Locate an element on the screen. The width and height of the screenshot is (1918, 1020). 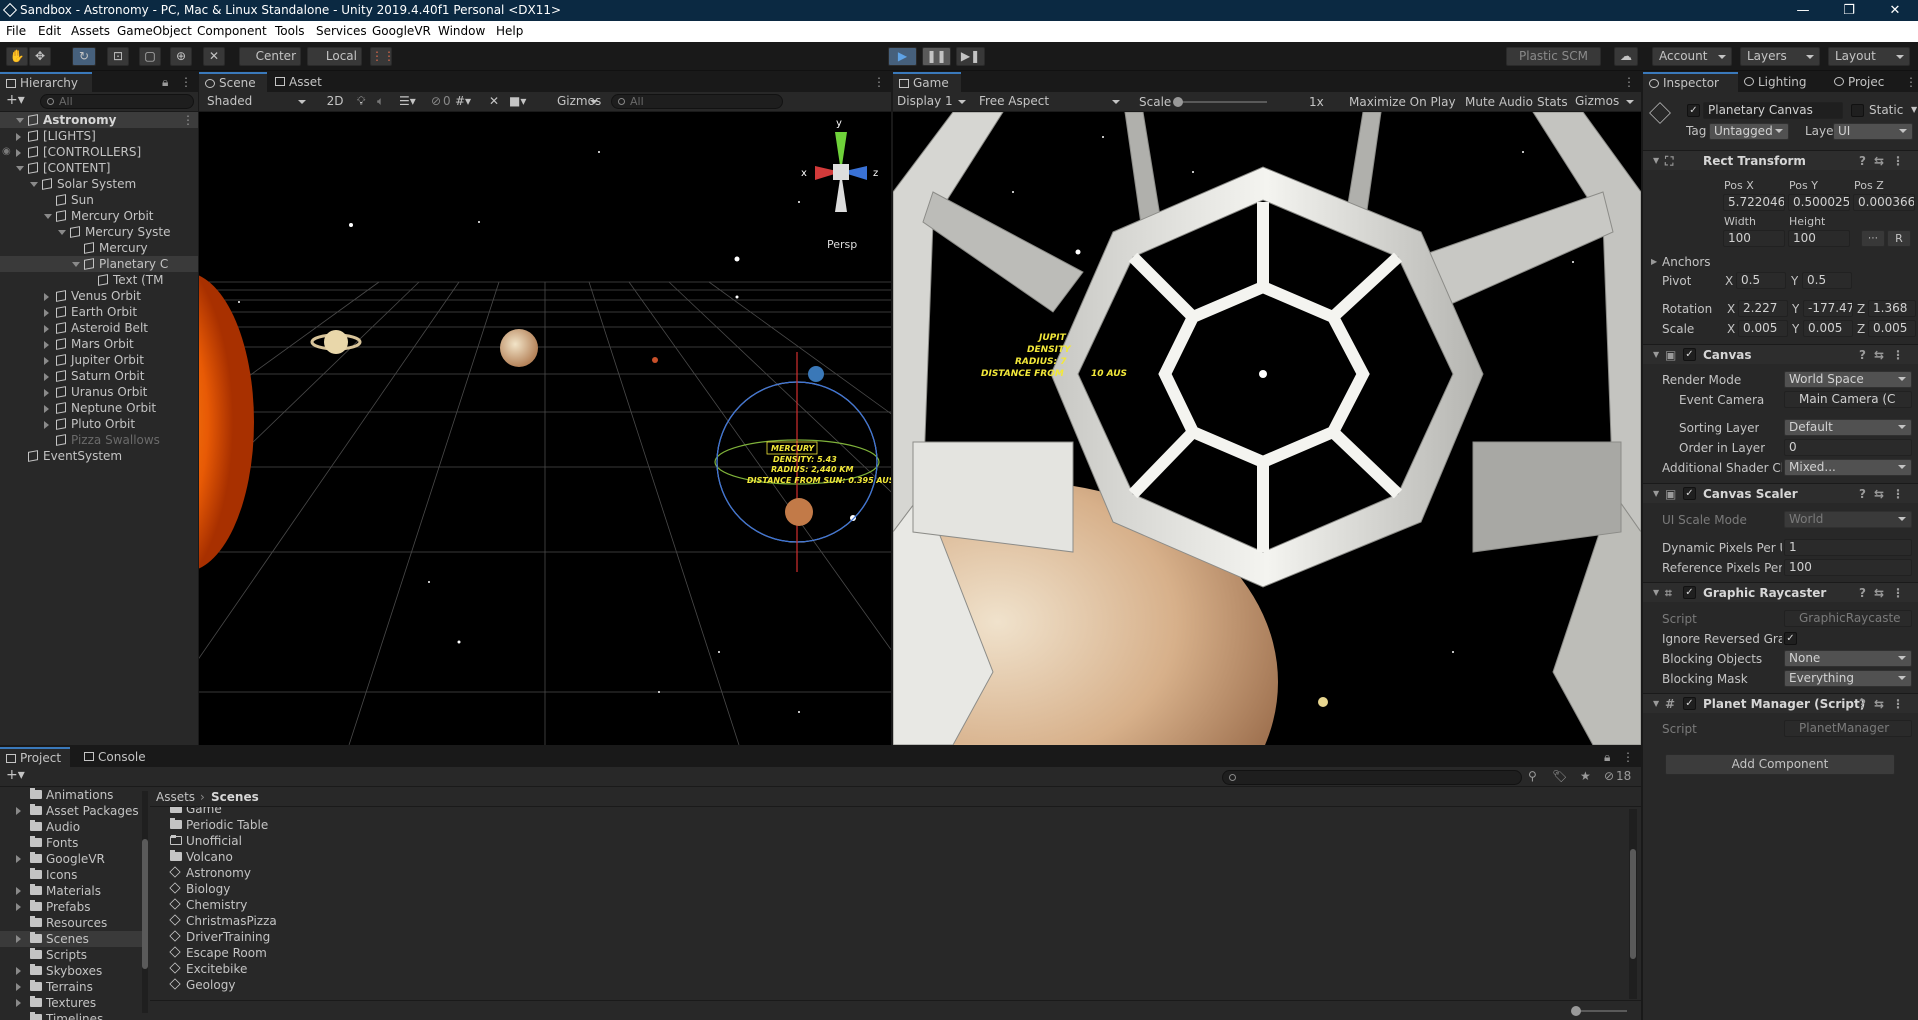
hierarchy-item: EventSystem is located at coordinates (99, 456).